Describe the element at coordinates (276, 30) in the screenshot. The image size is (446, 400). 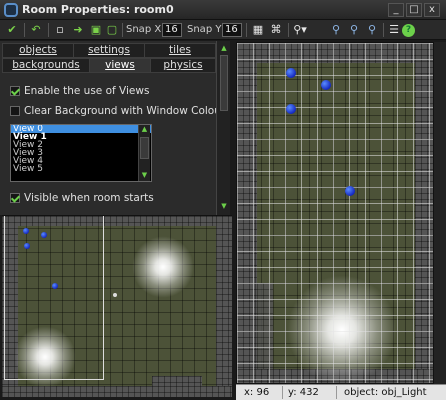
I see `isometric-grid-icon: ⌘` at that location.